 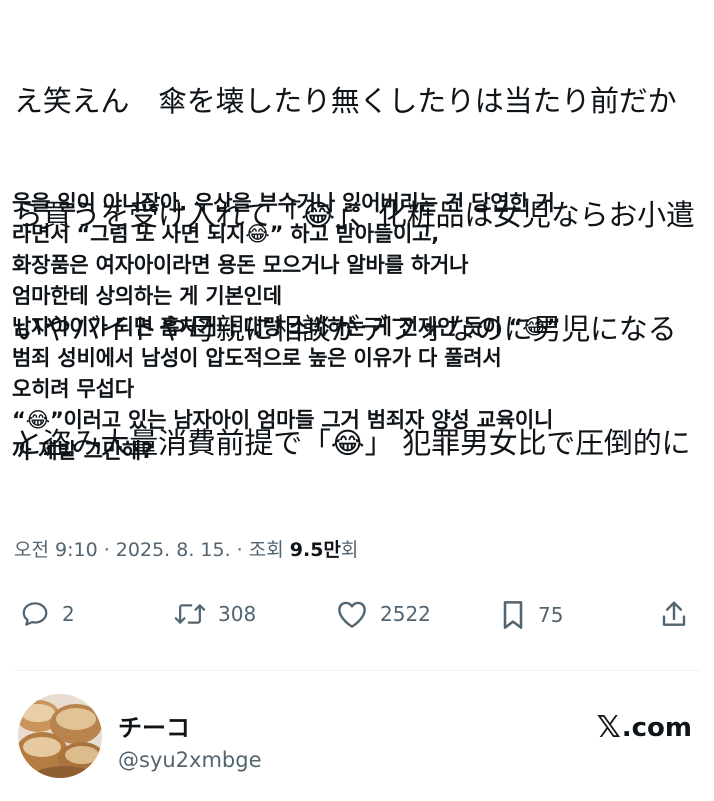 What do you see at coordinates (190, 760) in the screenshot?
I see `author-handle: @syu2xmbge` at bounding box center [190, 760].